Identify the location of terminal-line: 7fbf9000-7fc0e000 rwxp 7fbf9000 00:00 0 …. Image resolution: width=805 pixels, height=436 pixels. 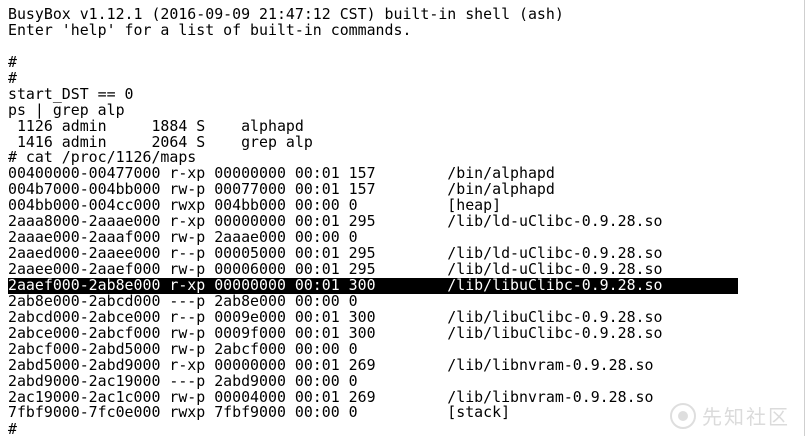
(259, 412).